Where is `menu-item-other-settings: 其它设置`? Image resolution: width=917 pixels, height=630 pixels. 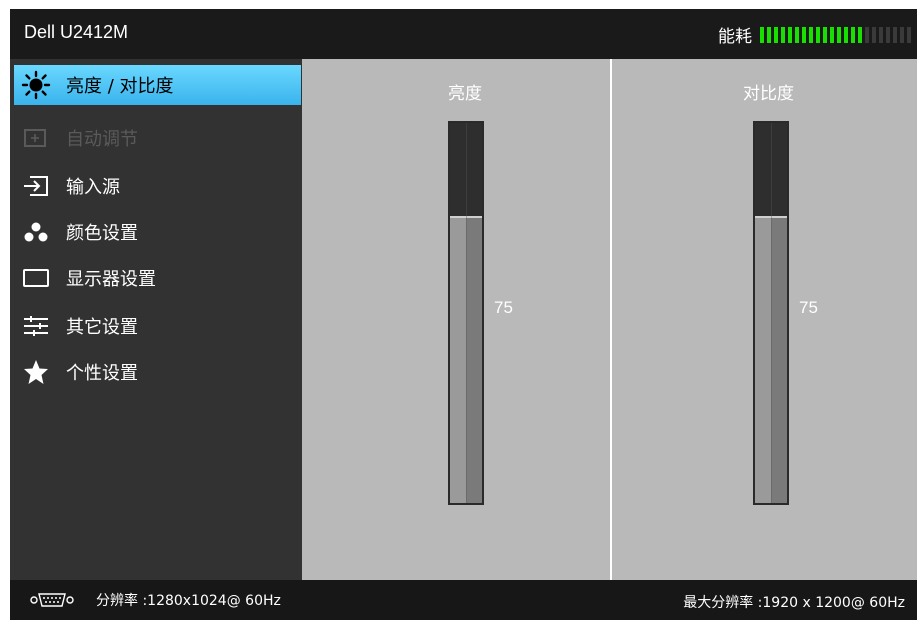
menu-item-other-settings: 其它设置 is located at coordinates (157, 326).